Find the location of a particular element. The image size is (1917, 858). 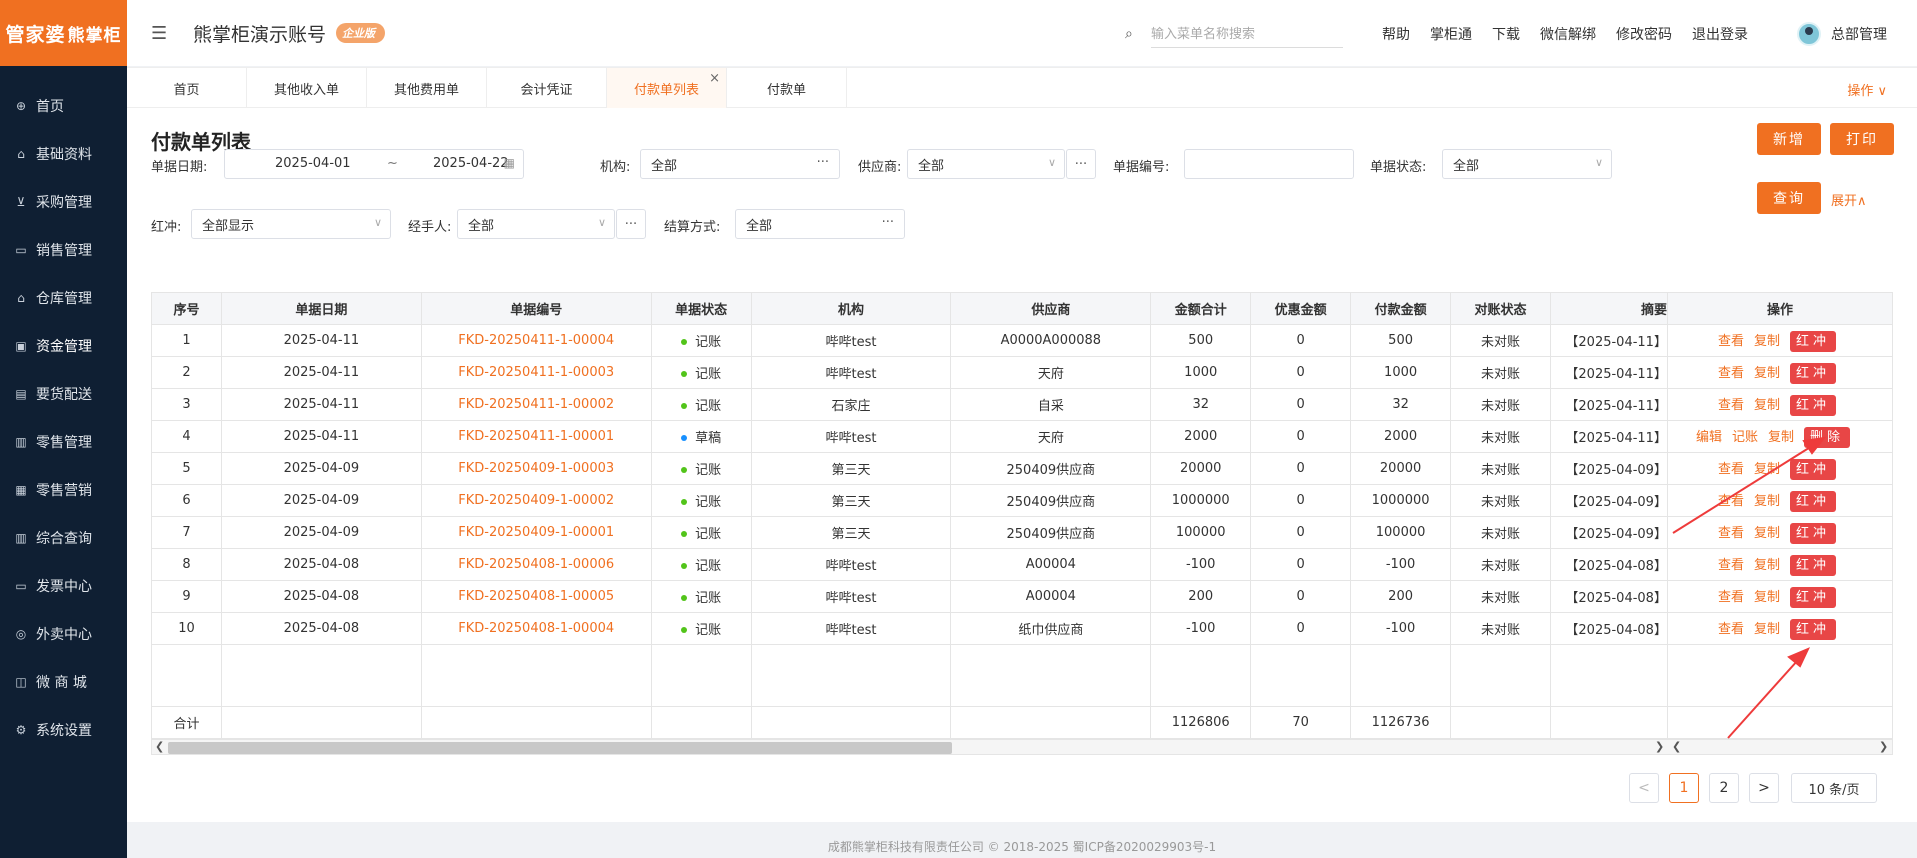

sidebar-item-12: ◫ 微 商 城 is located at coordinates (63, 682).